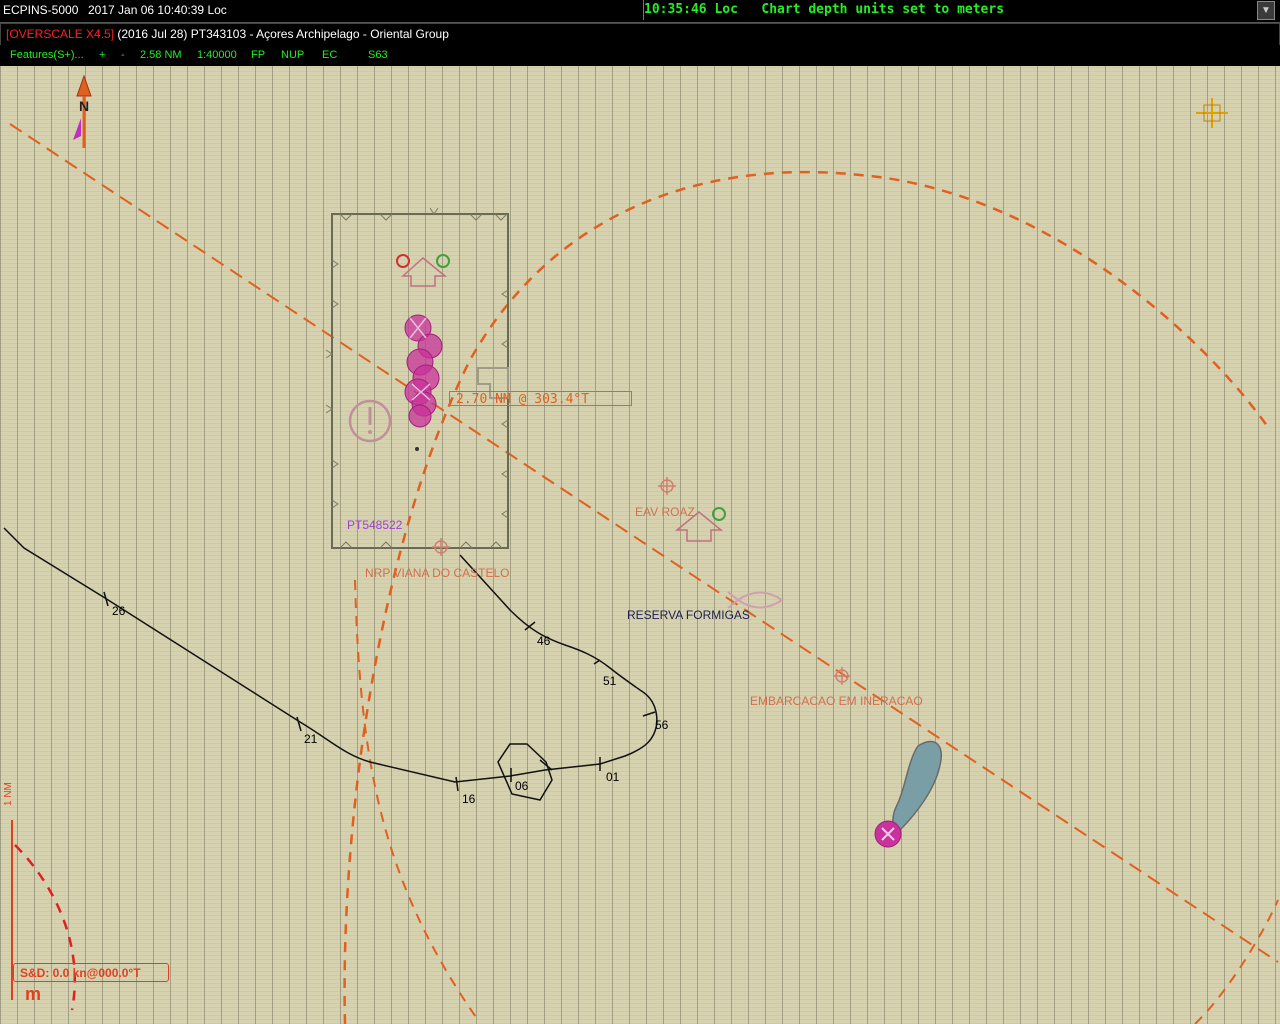 The image size is (1280, 1024). Describe the element at coordinates (416, 800) in the screenshot. I see `route-arc-lower` at that location.